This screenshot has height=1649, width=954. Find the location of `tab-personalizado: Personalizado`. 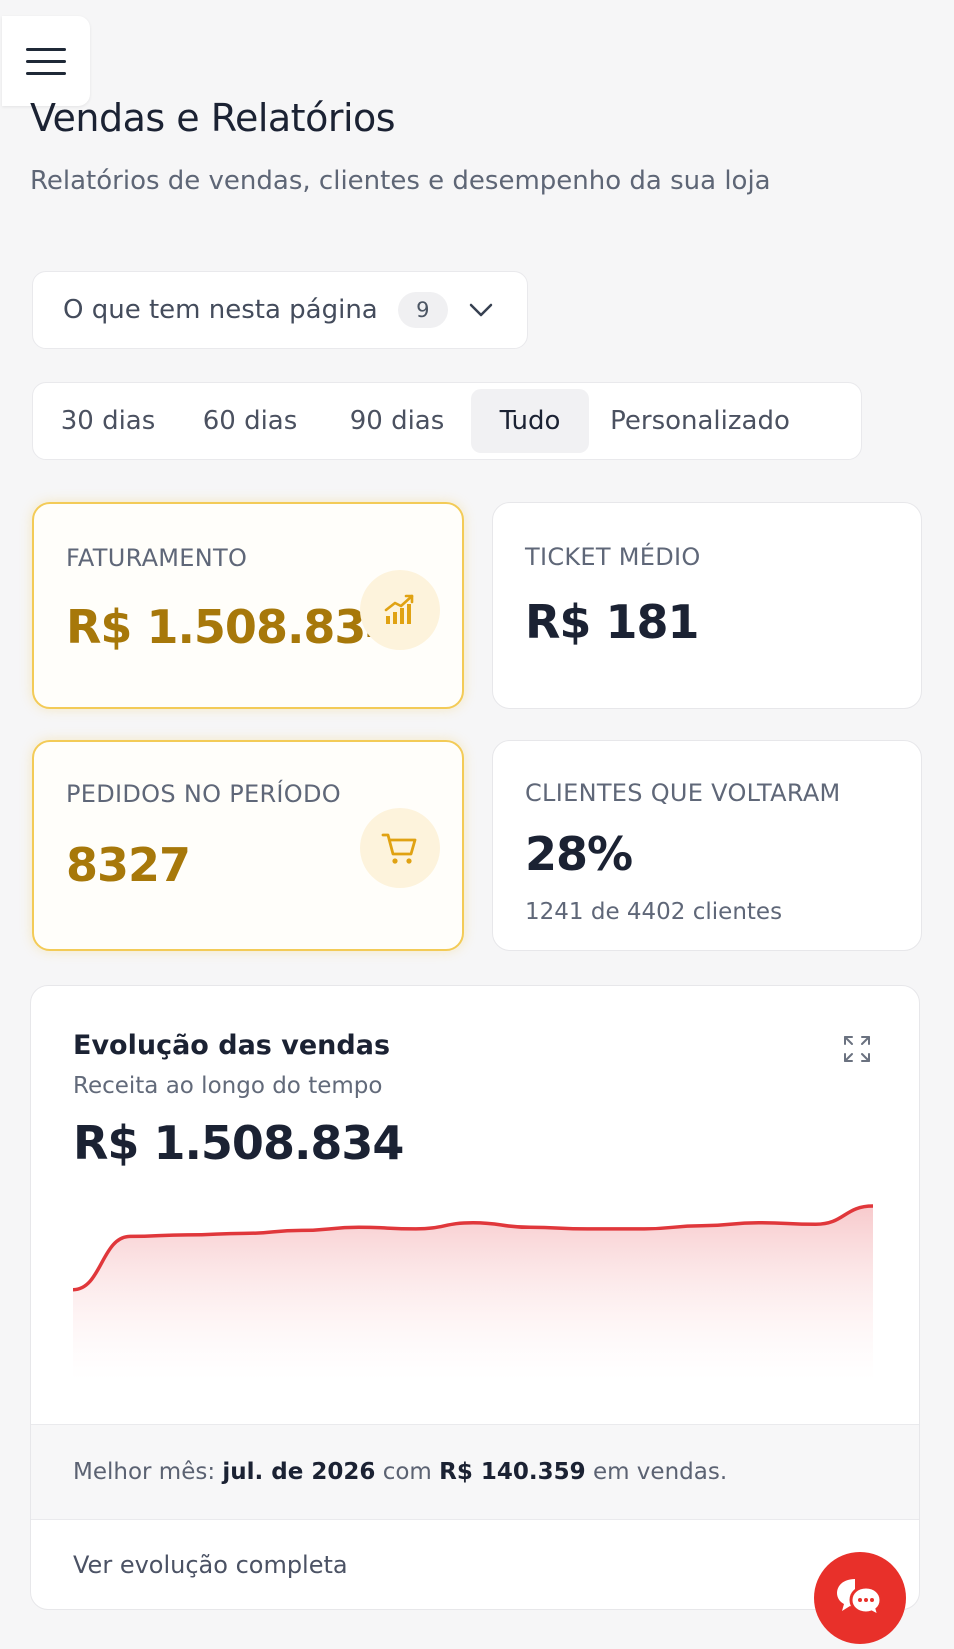

tab-personalizado: Personalizado is located at coordinates (700, 421).